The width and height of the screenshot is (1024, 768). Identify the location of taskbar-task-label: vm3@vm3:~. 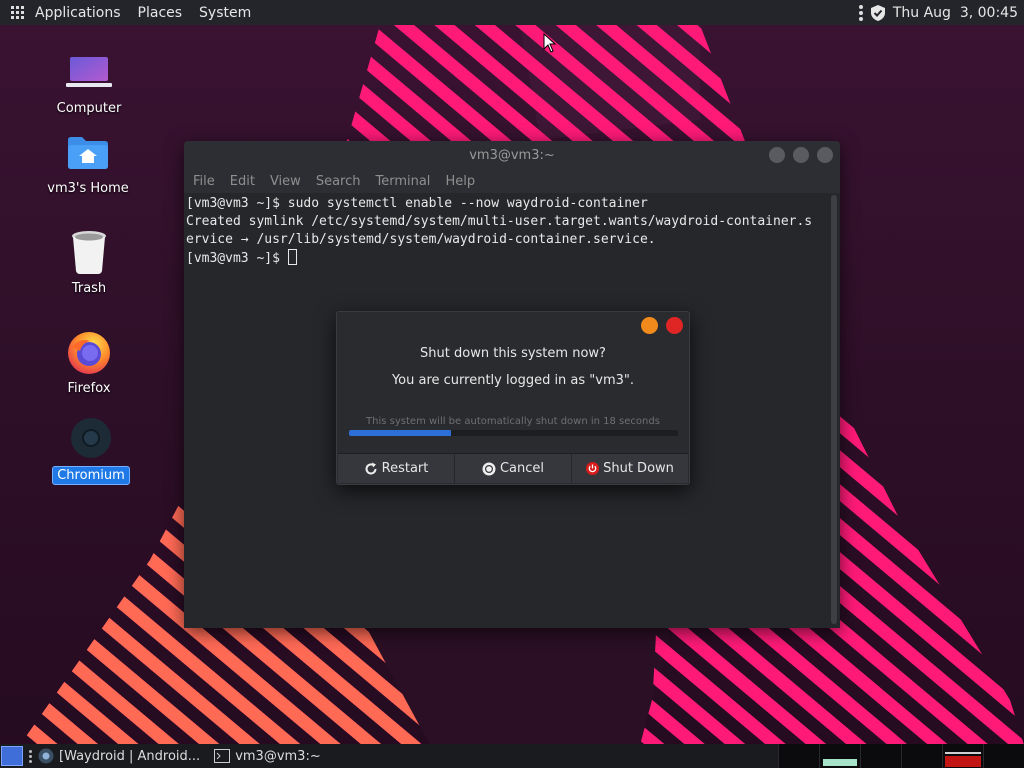
(278, 756).